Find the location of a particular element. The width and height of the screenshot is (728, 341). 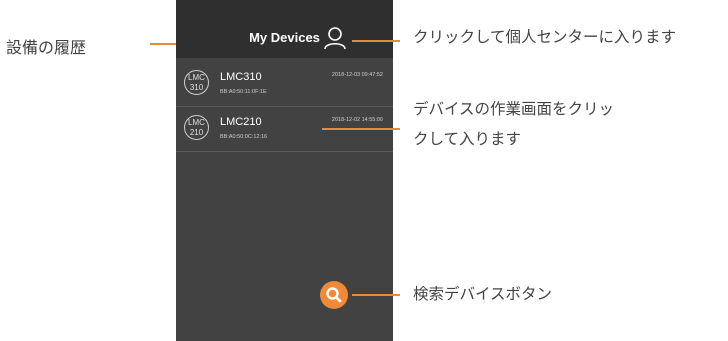

annotation-history-label: 設備の履歴 is located at coordinates (46, 47).